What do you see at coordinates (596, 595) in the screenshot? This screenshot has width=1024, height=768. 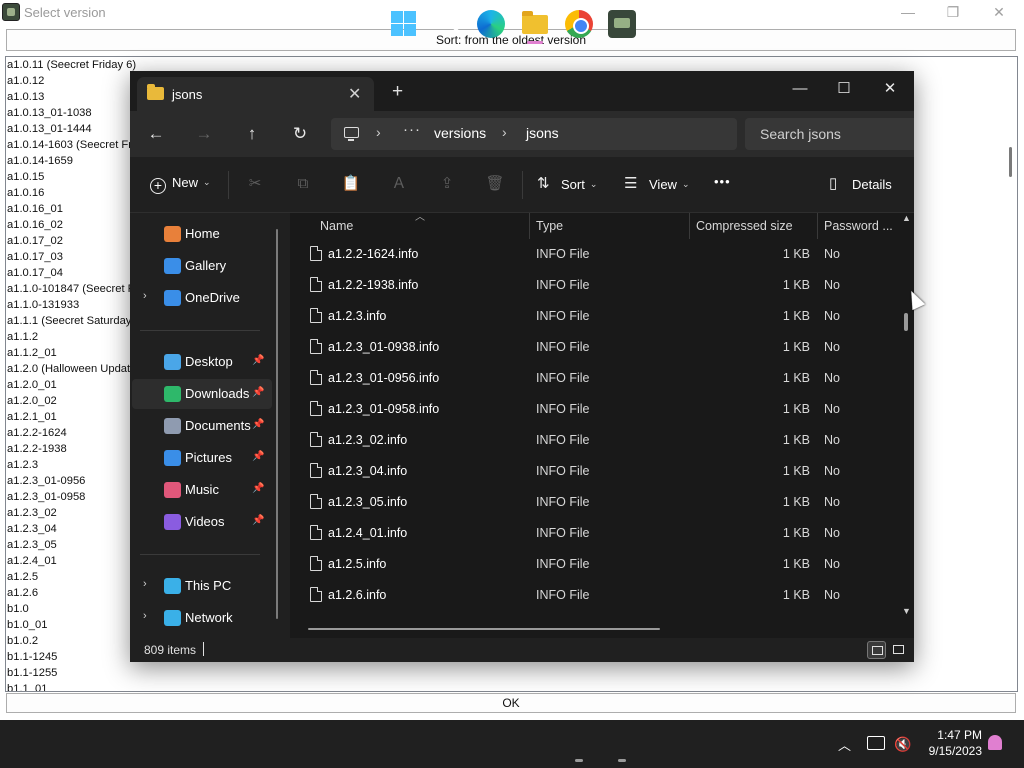 I see `file-row: a1.2.6.info INFO File 1 KB No` at bounding box center [596, 595].